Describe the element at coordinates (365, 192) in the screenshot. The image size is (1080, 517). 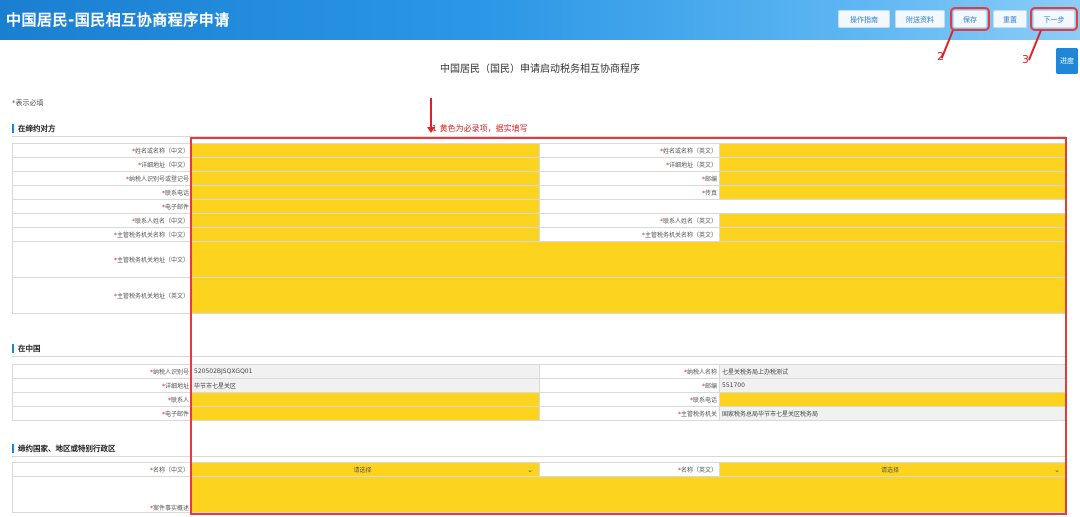
I see `phone-input` at that location.